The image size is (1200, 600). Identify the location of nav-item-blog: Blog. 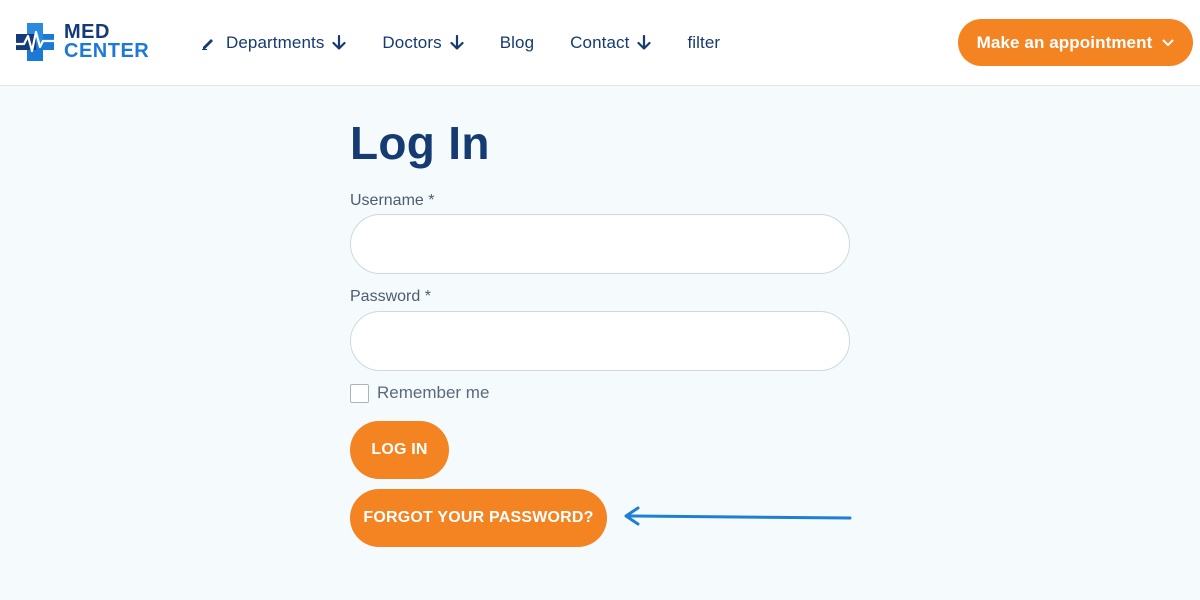
(517, 43).